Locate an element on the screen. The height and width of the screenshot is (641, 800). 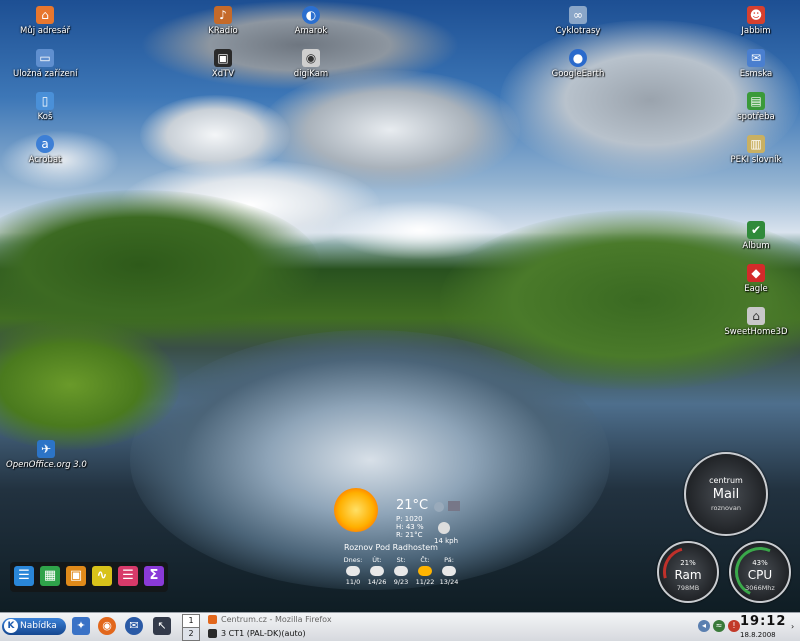
firefox-icon: ◉ is located at coordinates (107, 626).